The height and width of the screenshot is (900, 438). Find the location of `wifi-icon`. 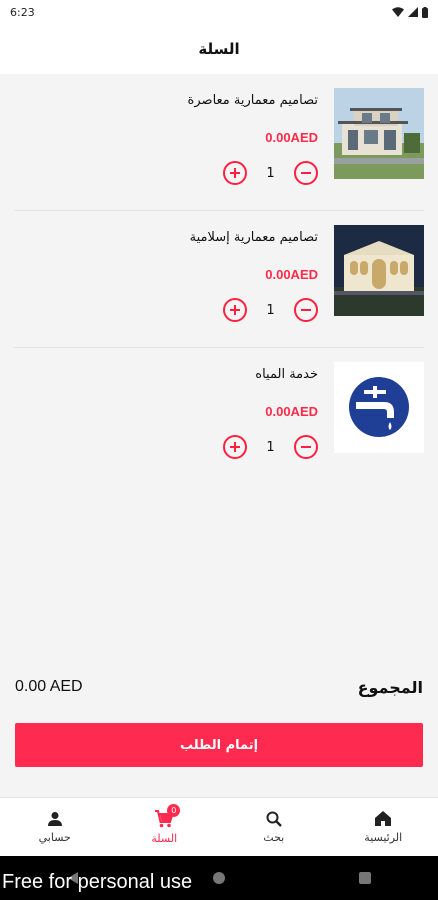

wifi-icon is located at coordinates (398, 12).